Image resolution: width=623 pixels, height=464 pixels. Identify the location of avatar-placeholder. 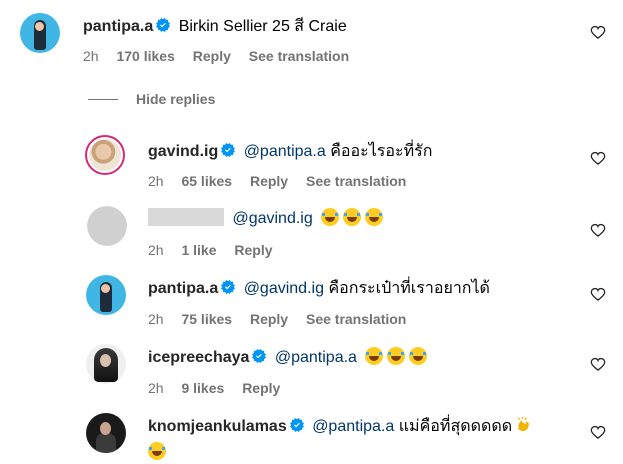
(107, 226).